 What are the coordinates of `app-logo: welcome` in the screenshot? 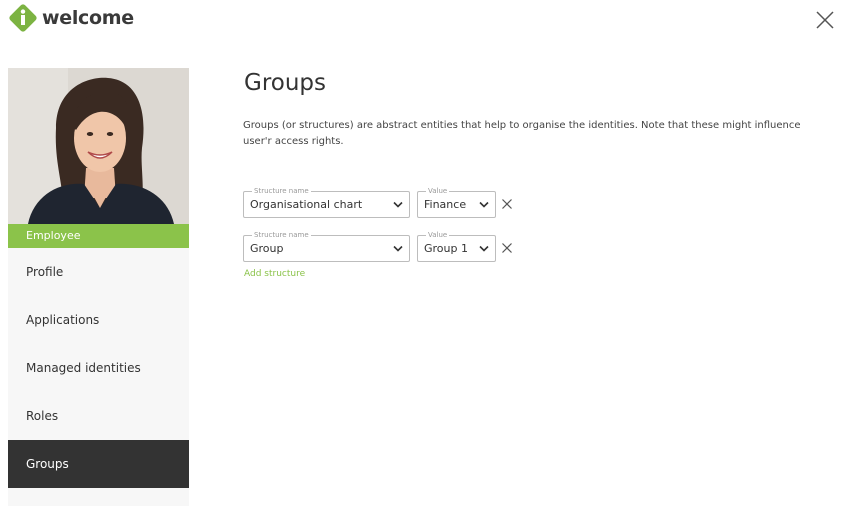 It's located at (71, 18).